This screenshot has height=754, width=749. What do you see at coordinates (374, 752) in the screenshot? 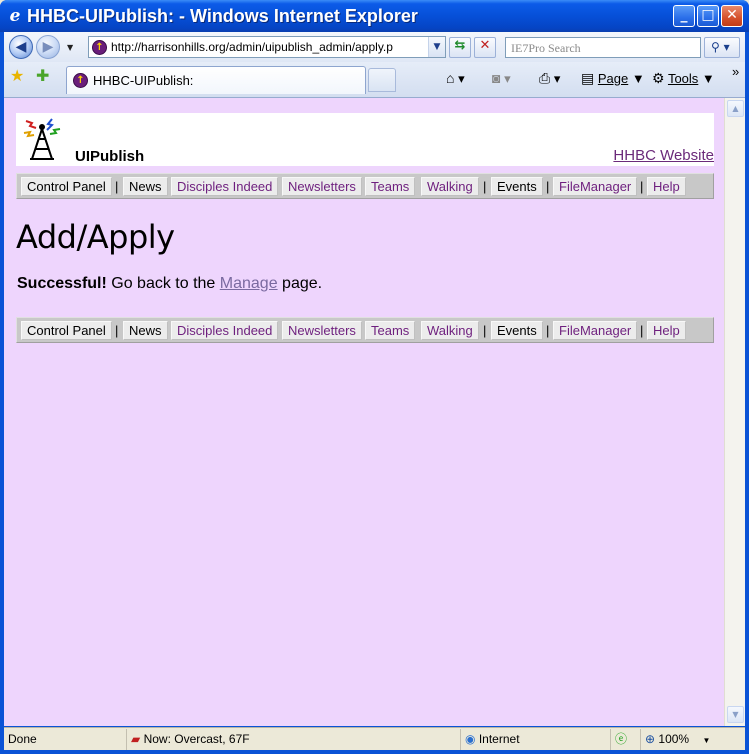
I see `window-border-bottom` at bounding box center [374, 752].